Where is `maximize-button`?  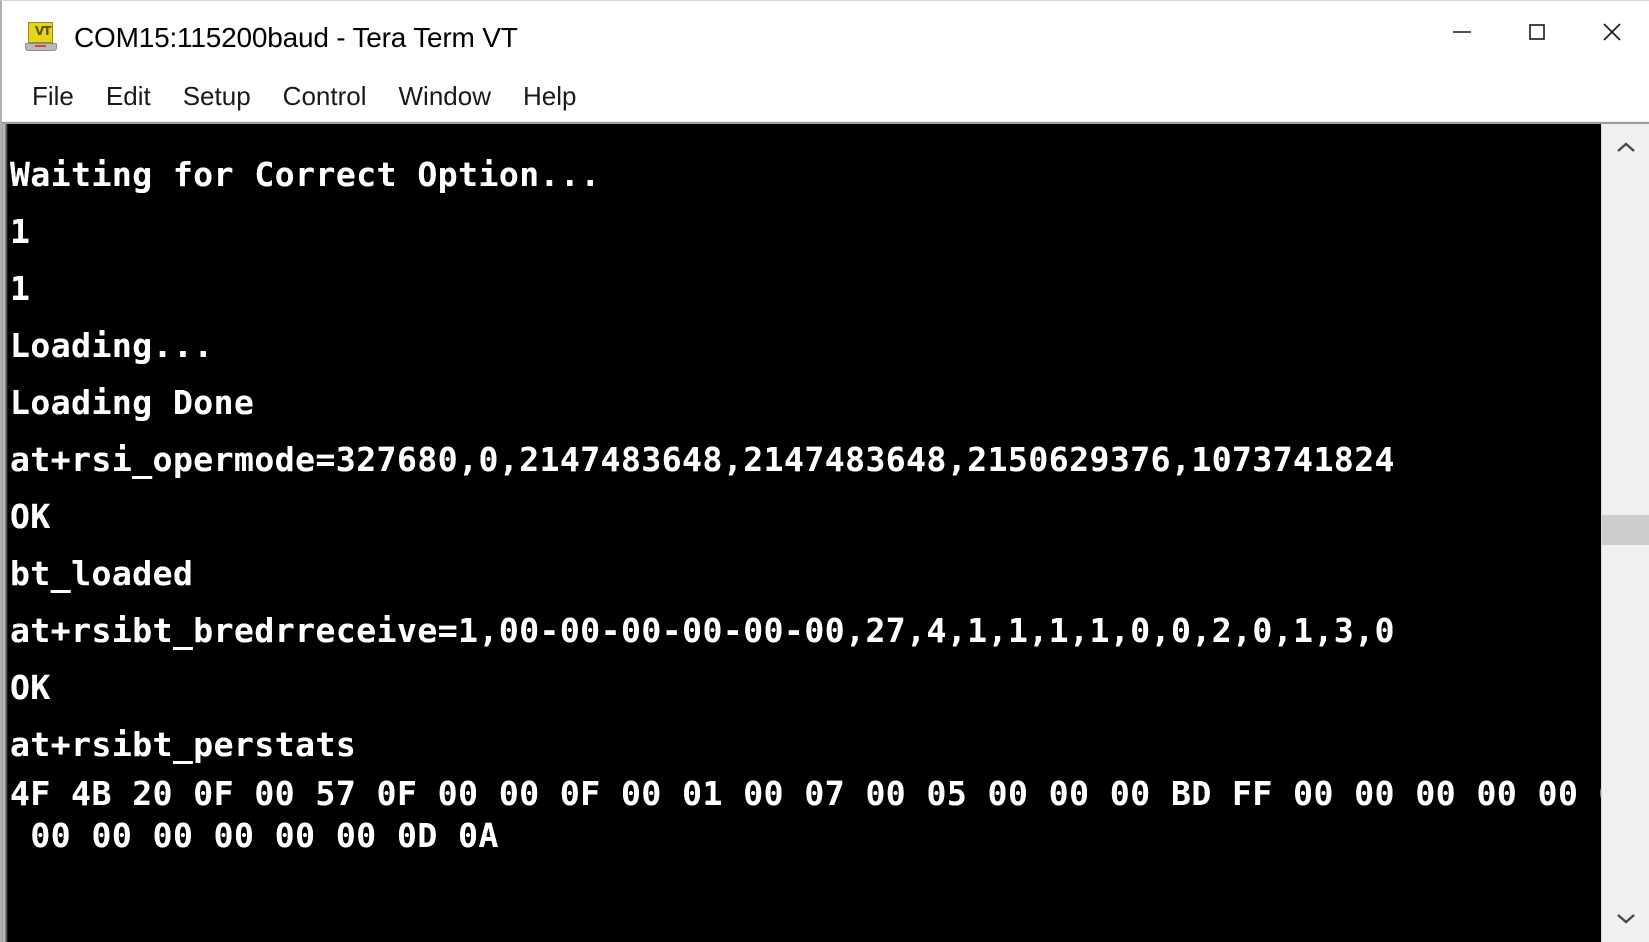 maximize-button is located at coordinates (1536, 32).